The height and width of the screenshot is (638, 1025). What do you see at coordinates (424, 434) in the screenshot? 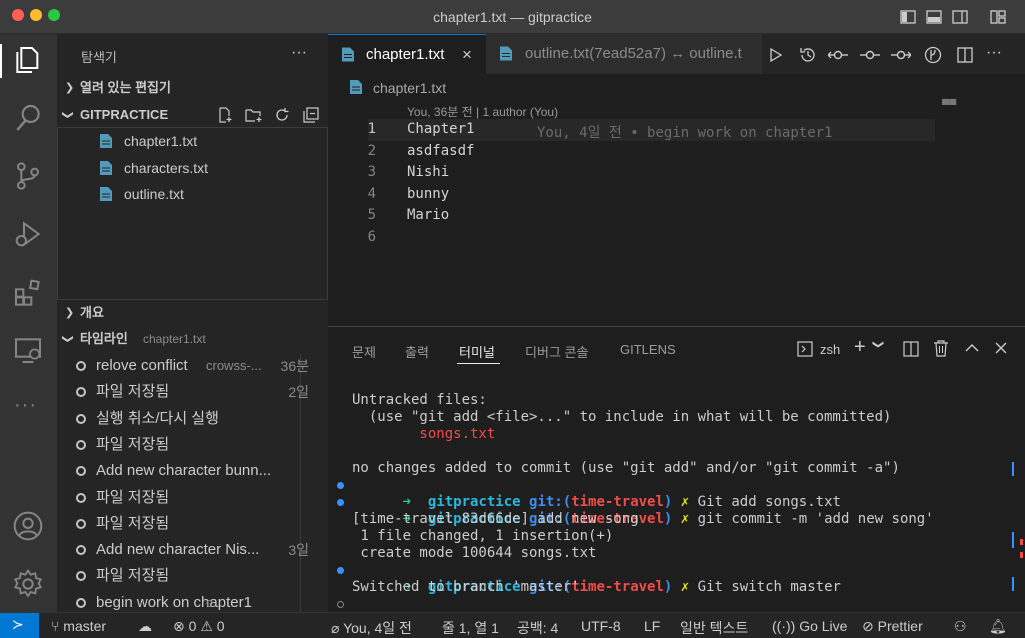
I see `terminal-line: songs.txt` at bounding box center [424, 434].